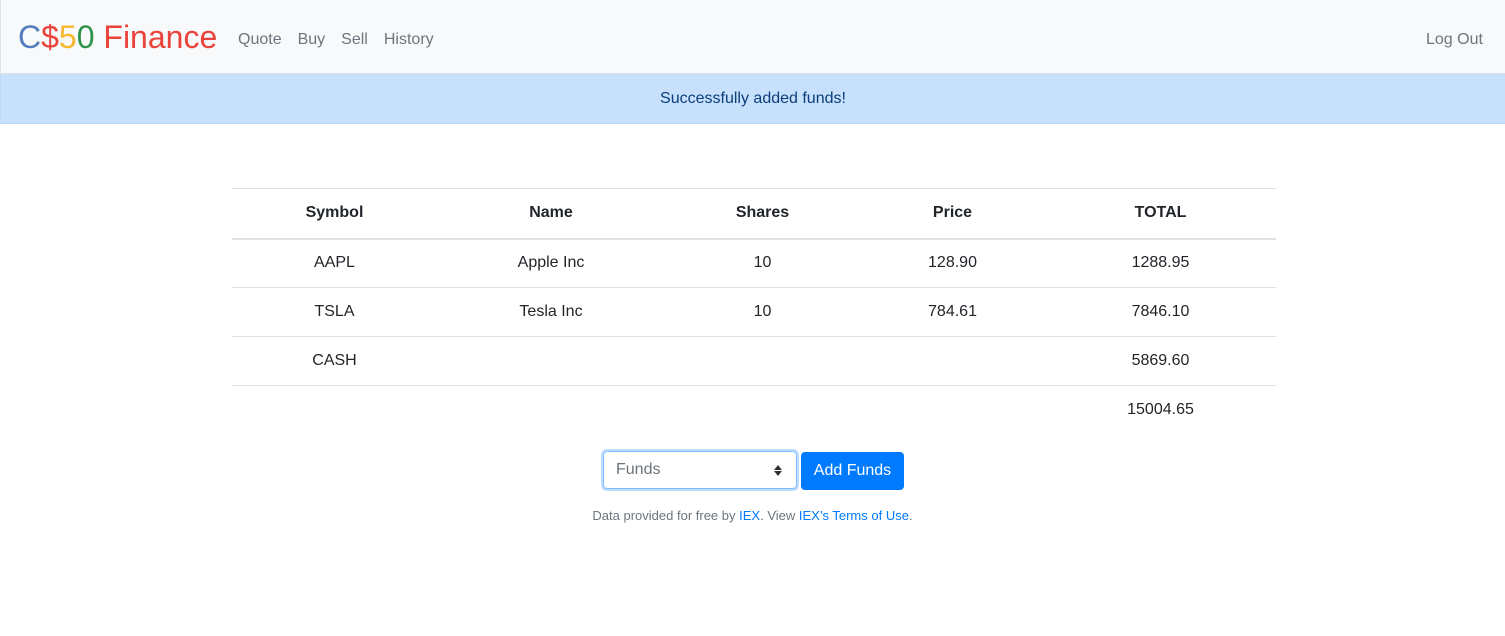 This screenshot has height=636, width=1505. I want to click on footer-middle: . View, so click(779, 515).